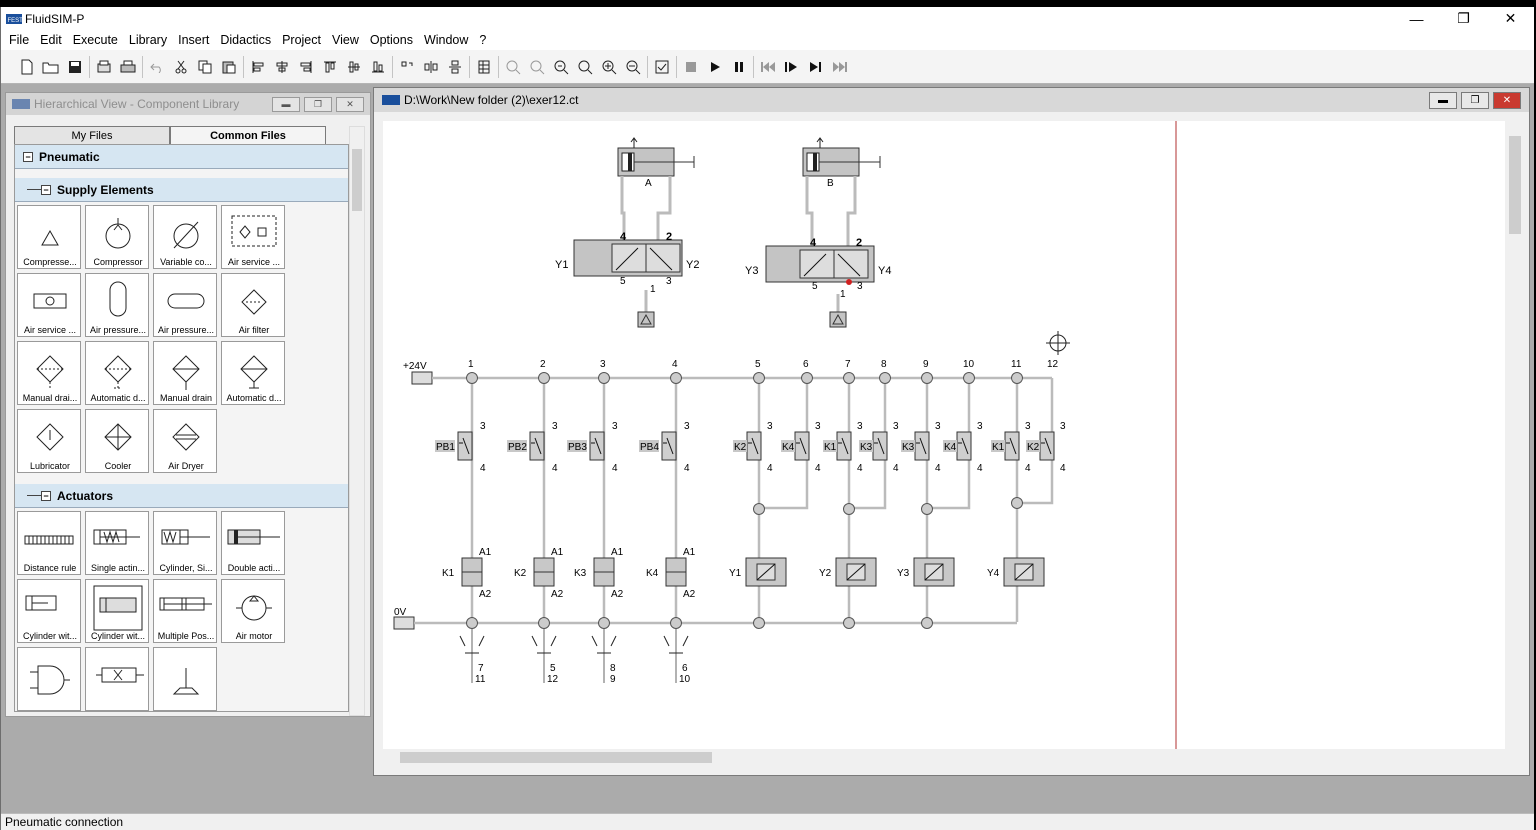  Describe the element at coordinates (117, 237) in the screenshot. I see `library-item: Compressor` at that location.